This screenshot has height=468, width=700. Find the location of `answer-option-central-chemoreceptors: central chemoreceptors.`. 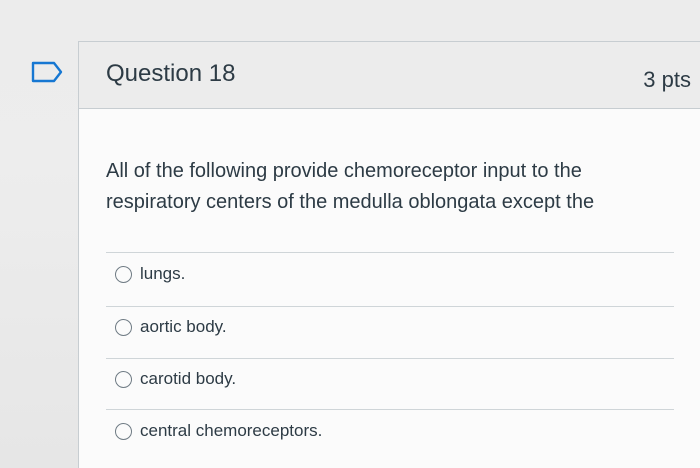

answer-option-central-chemoreceptors: central chemoreceptors. is located at coordinates (218, 431).